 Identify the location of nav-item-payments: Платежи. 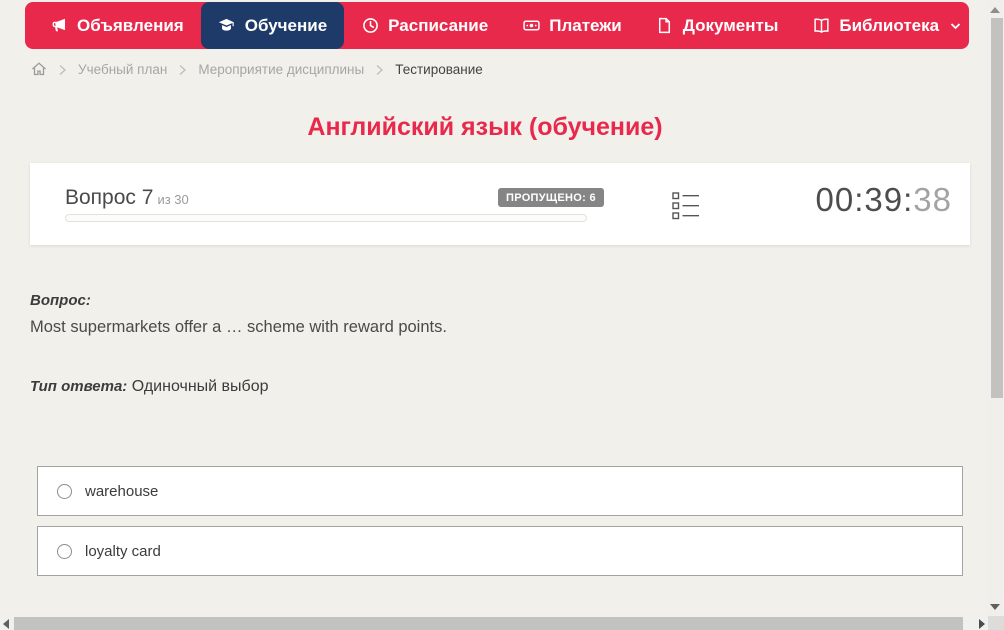
(572, 25).